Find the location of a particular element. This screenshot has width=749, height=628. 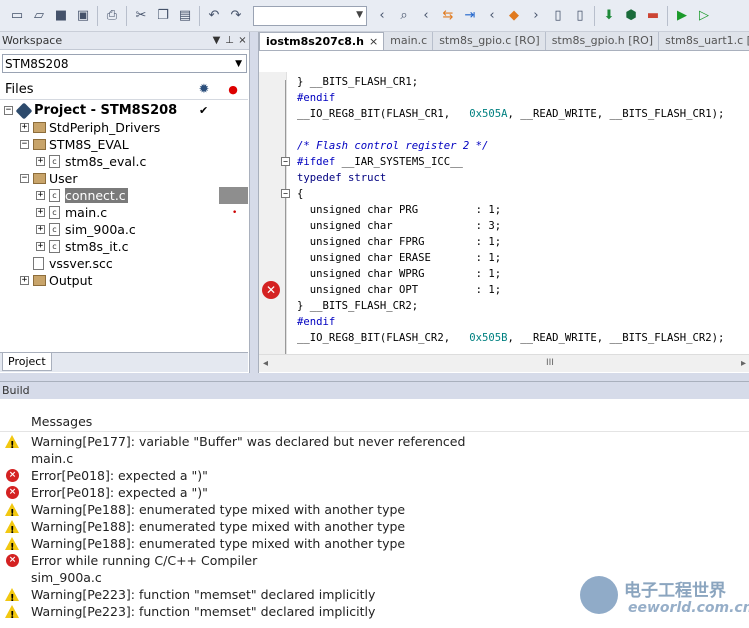

code-line: unsigned char FPRG : 1; is located at coordinates (399, 242).